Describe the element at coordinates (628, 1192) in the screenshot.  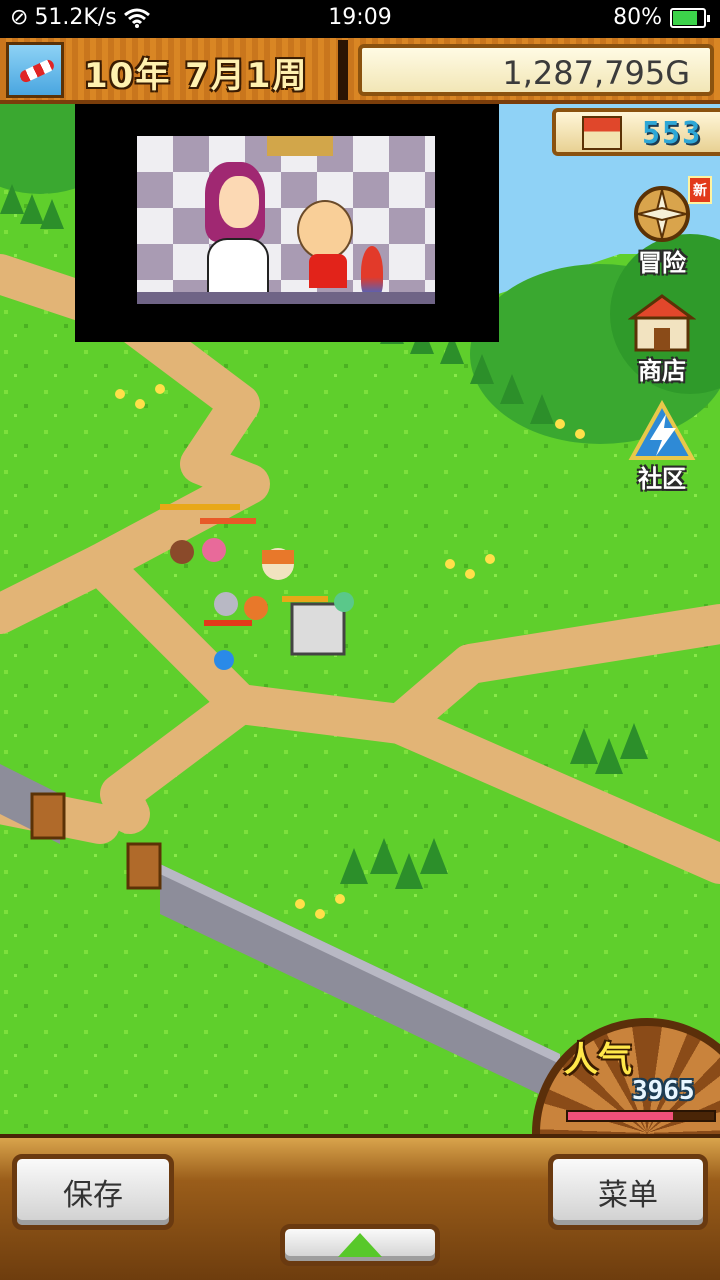
I see `menu-button: 菜单` at that location.